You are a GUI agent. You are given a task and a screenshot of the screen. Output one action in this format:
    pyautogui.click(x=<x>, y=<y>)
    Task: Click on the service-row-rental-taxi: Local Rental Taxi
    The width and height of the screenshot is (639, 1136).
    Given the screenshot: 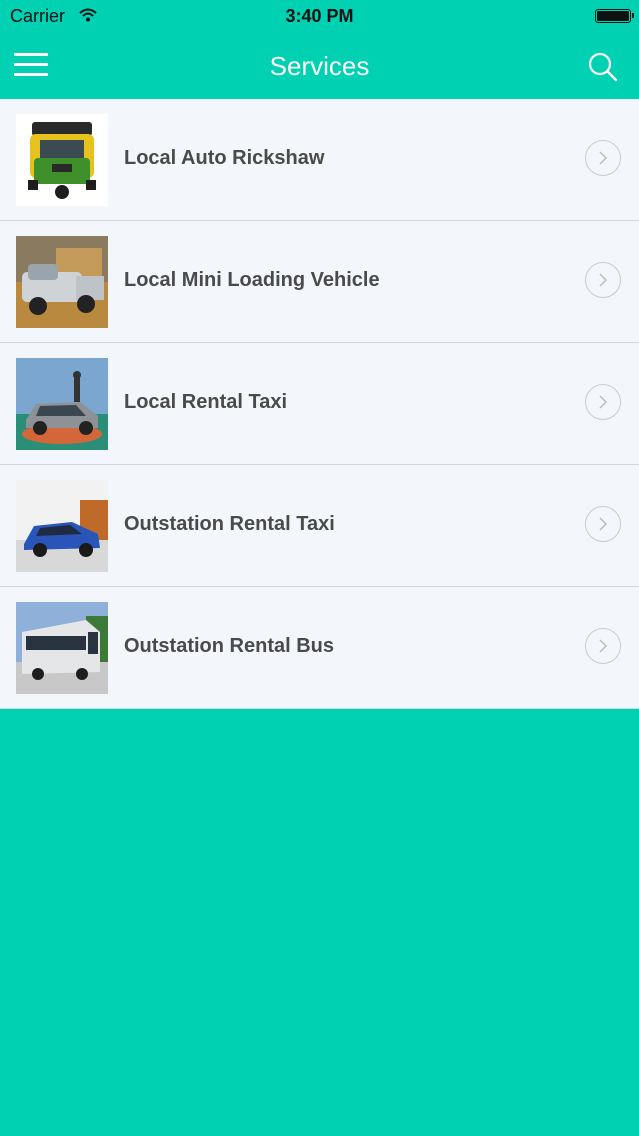 What is the action you would take?
    pyautogui.click(x=319, y=404)
    